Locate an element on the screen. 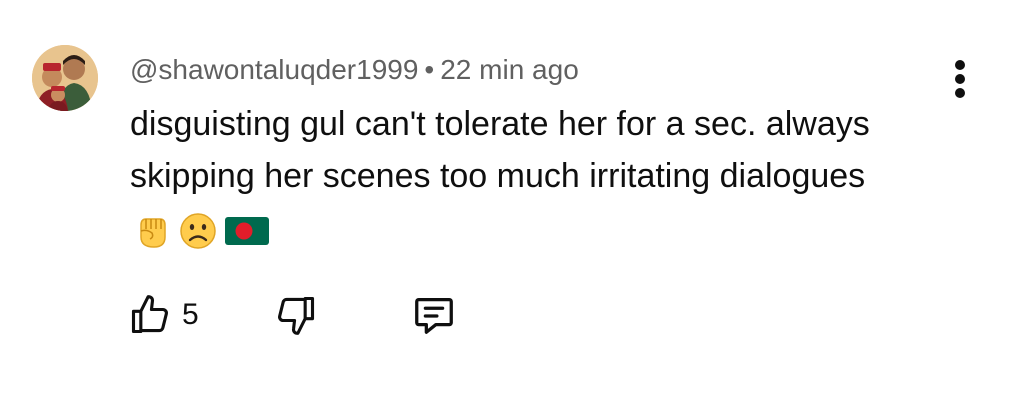  timestamp: 22 min ago is located at coordinates (509, 69).